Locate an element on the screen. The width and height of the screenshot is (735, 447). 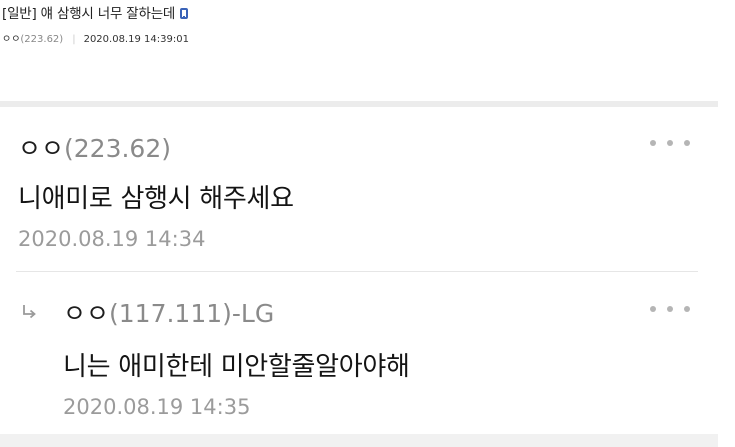
post-title: [일반] 얘 삼행시 너무 잘하는데 is located at coordinates (95, 12).